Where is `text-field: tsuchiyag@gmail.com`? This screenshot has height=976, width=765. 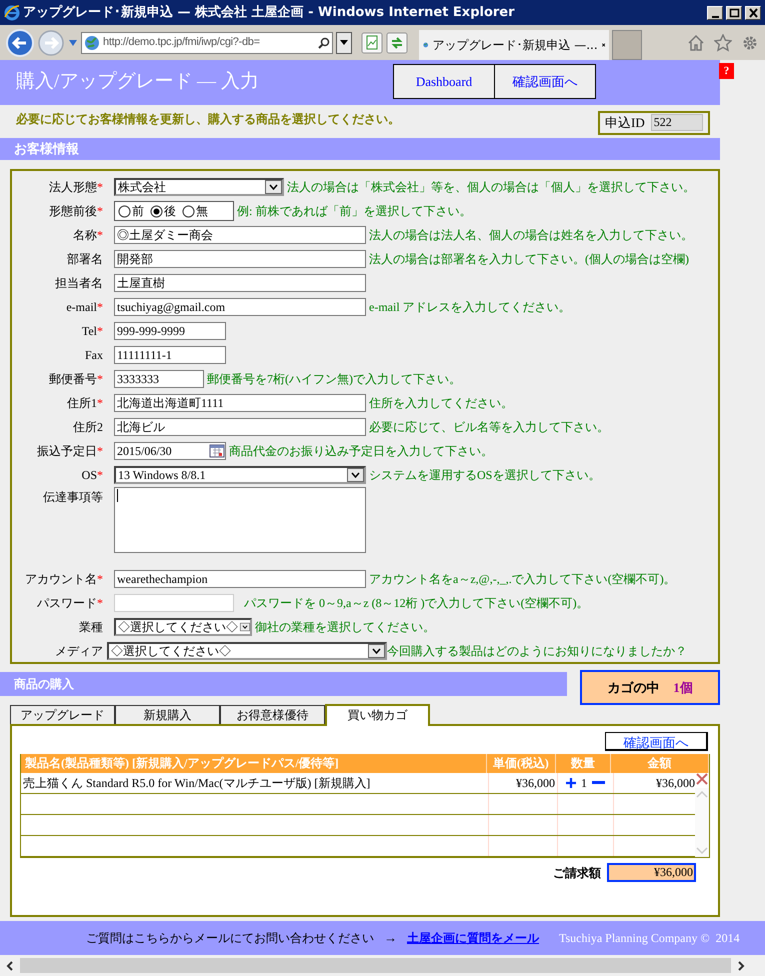
text-field: tsuchiyag@gmail.com is located at coordinates (240, 307).